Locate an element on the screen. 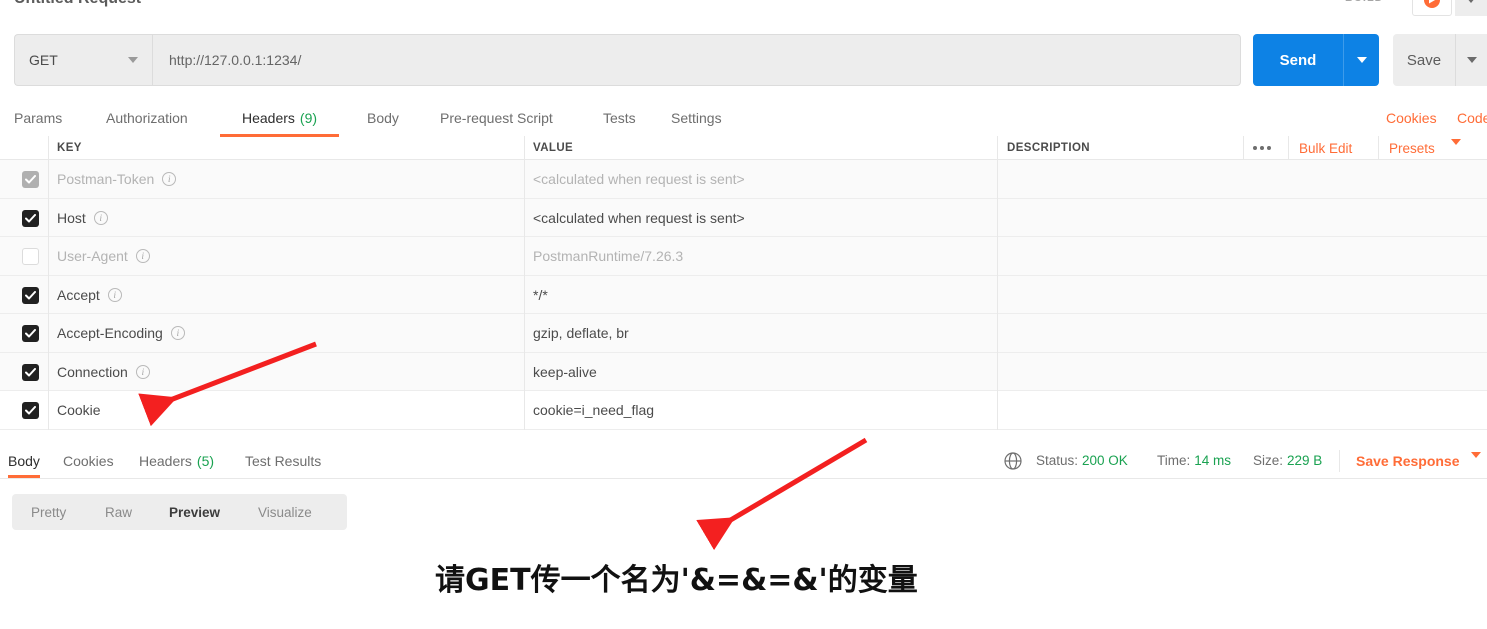  request-url-bar: GET http://127.0.0.1:1234/ Send Save is located at coordinates (743, 60).